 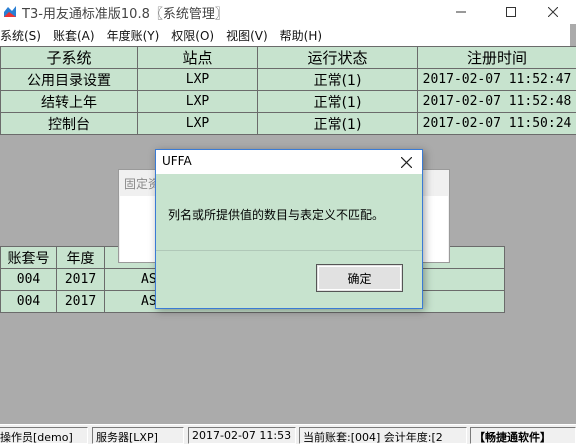 What do you see at coordinates (10, 11) in the screenshot?
I see `app-logo-icon` at bounding box center [10, 11].